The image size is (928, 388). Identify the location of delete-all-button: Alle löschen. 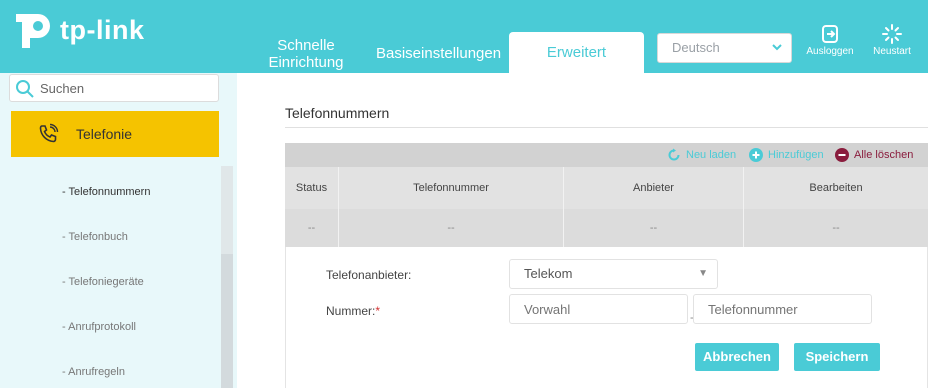
(874, 155).